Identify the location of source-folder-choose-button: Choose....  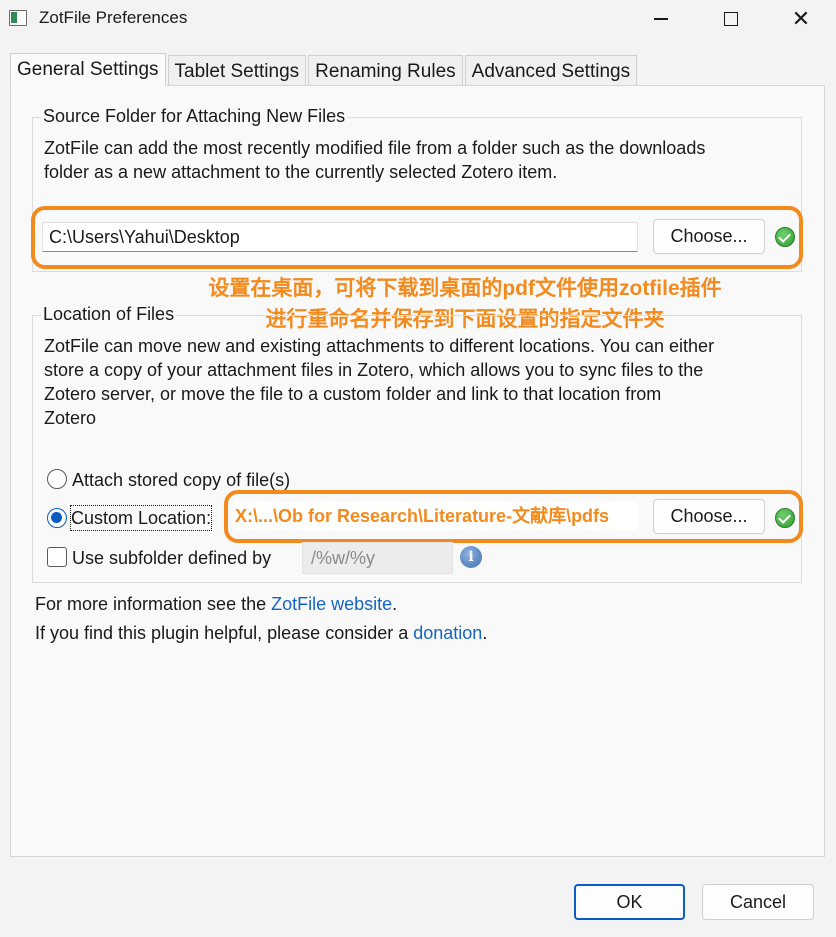
(709, 236).